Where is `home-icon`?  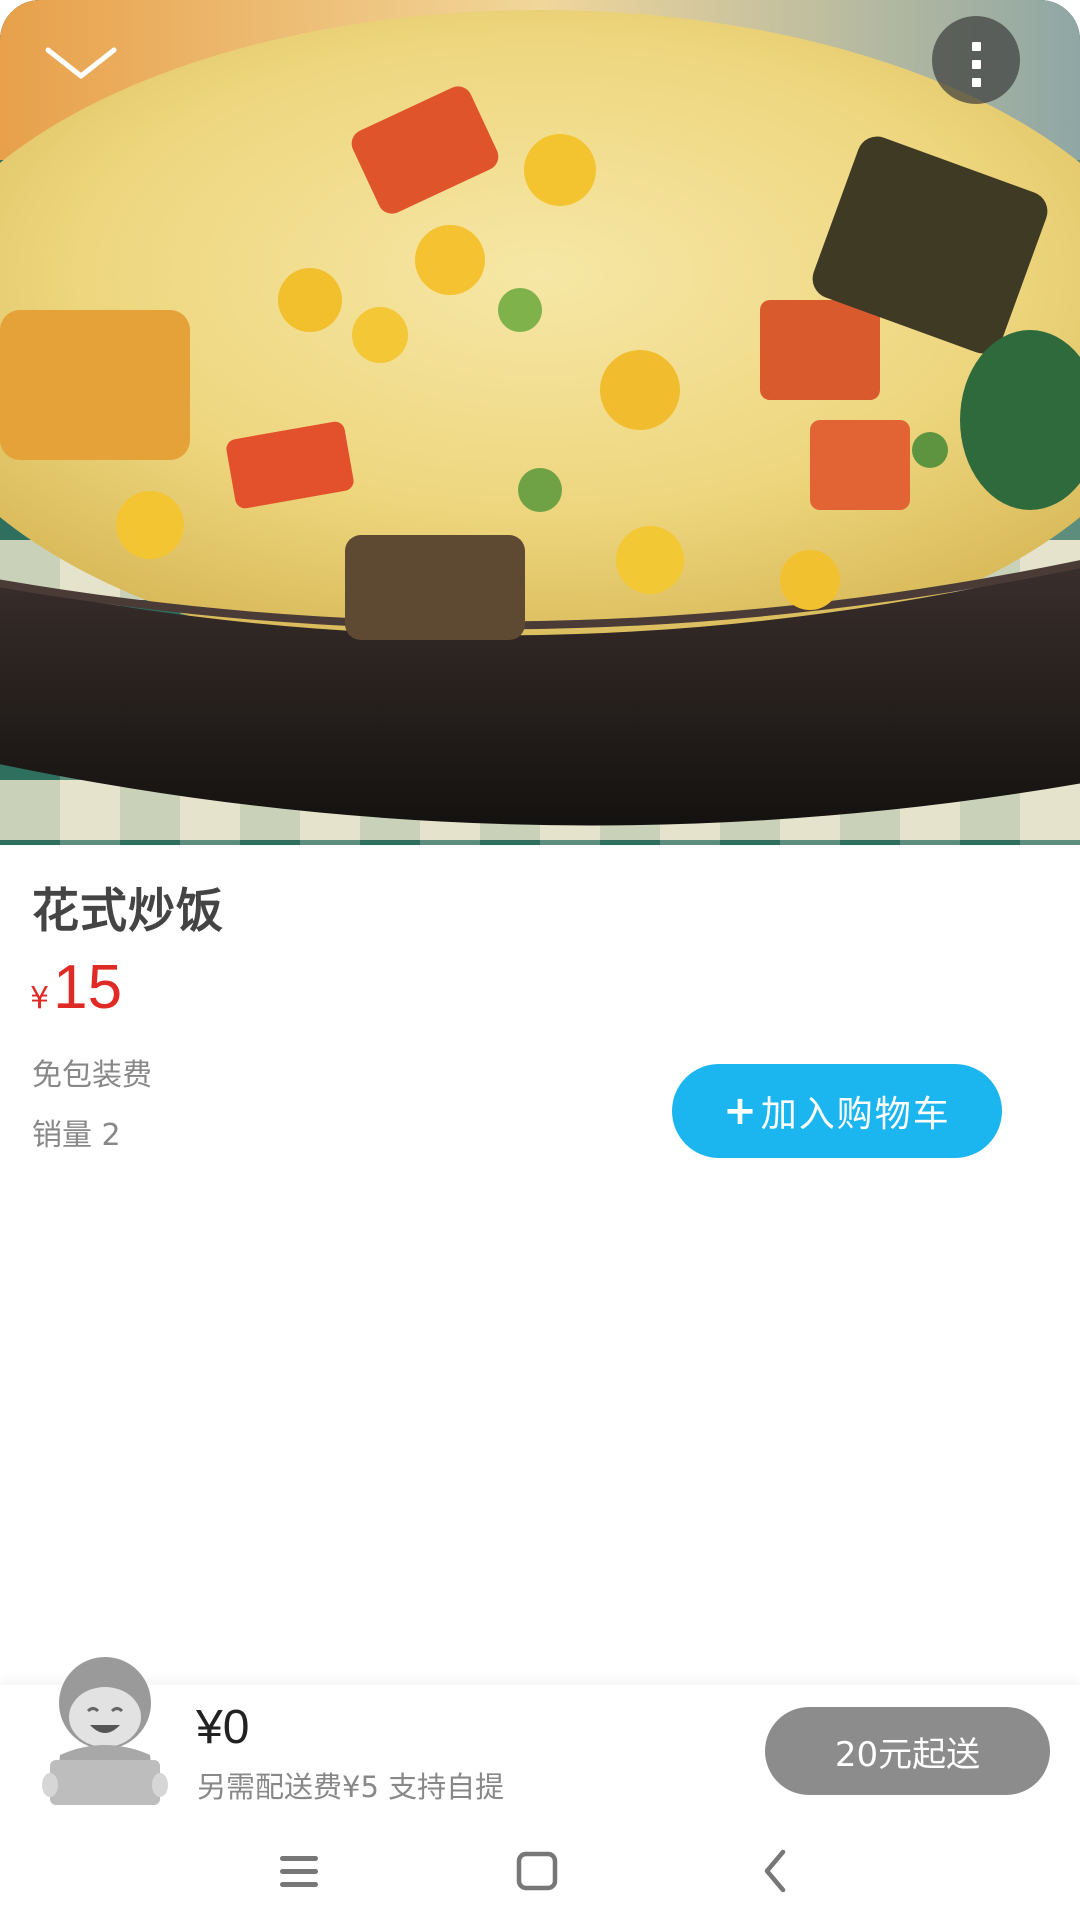
home-icon is located at coordinates (537, 1871).